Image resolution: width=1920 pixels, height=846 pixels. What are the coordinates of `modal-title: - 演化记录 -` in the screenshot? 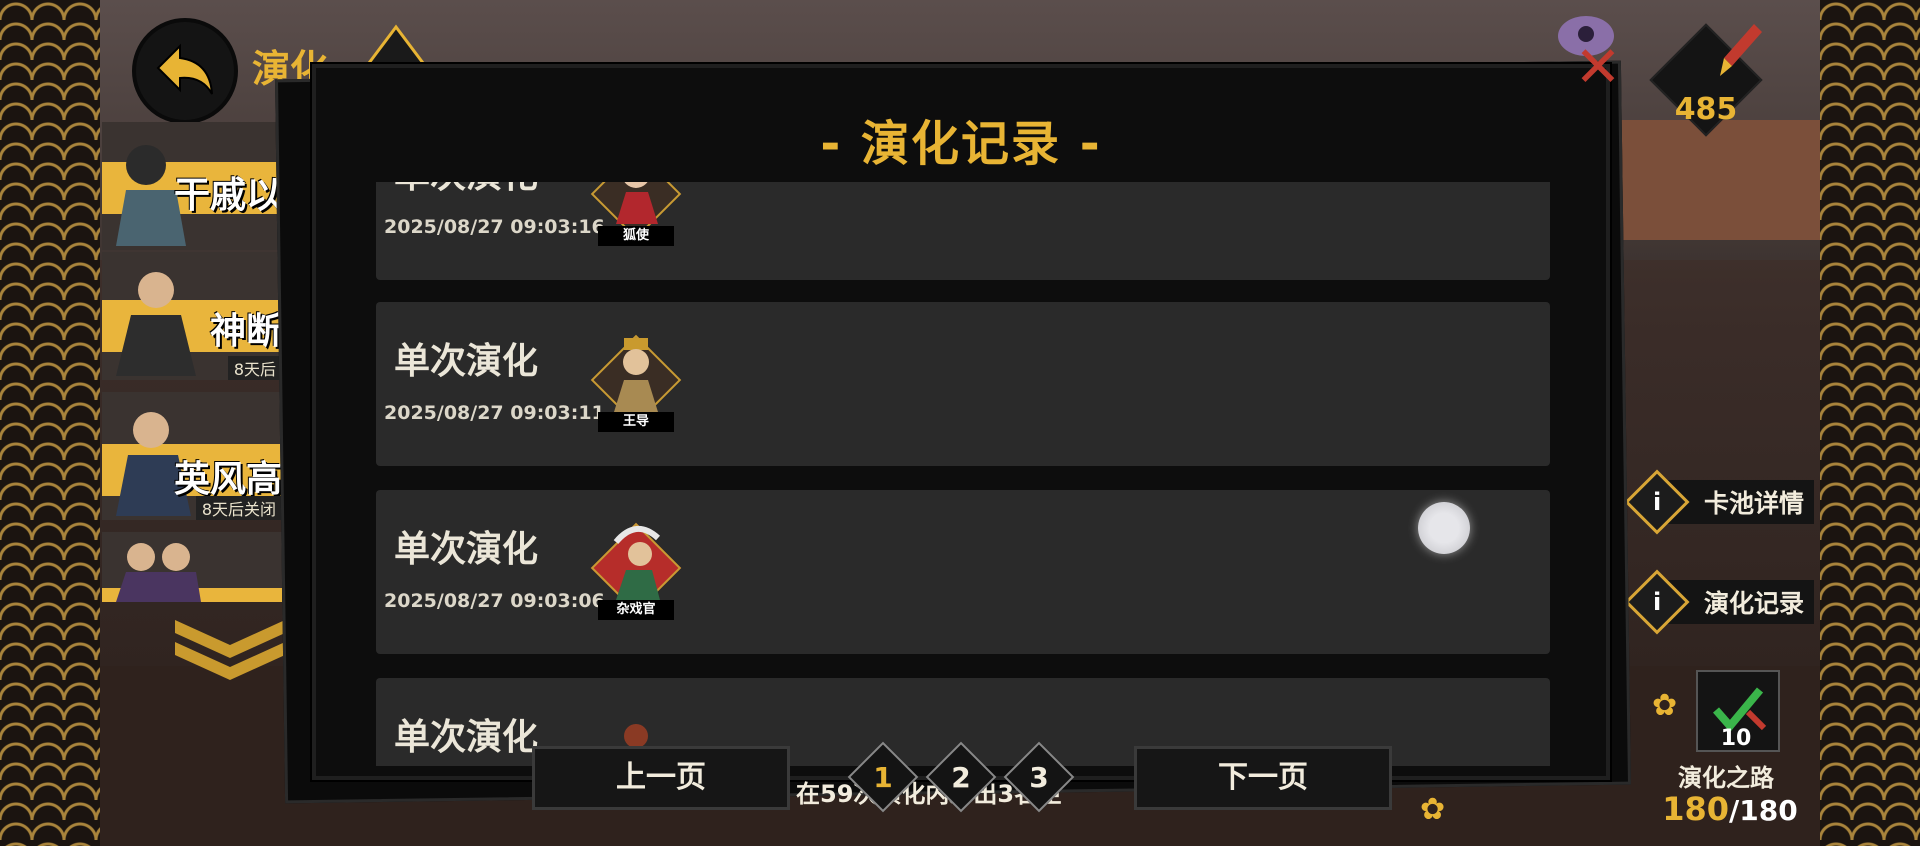 It's located at (961, 144).